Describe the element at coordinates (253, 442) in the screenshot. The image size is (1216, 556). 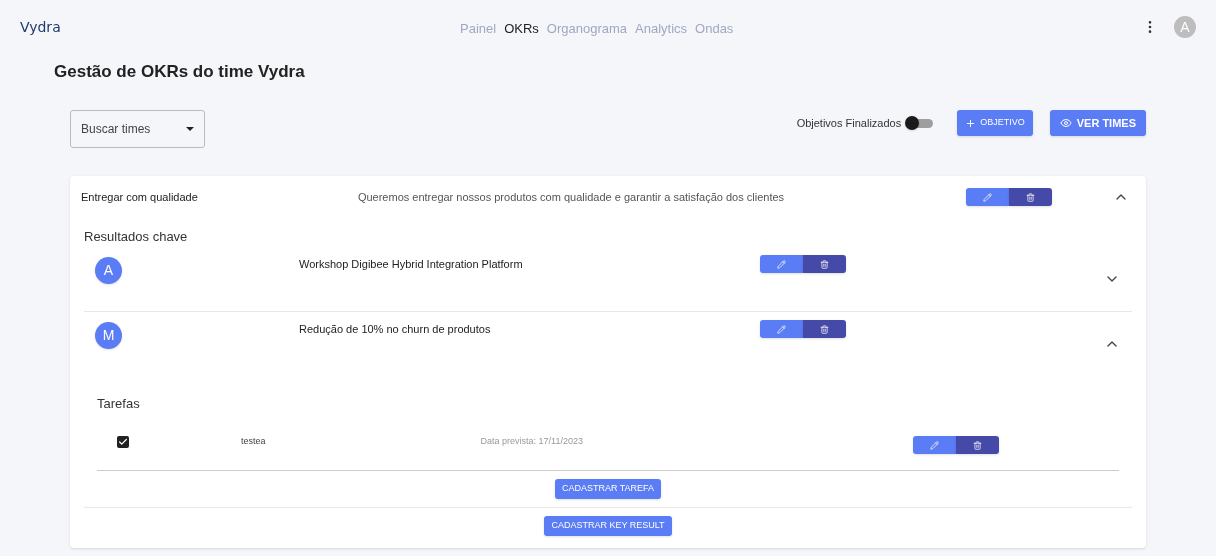
I see `task-name: testea` at that location.